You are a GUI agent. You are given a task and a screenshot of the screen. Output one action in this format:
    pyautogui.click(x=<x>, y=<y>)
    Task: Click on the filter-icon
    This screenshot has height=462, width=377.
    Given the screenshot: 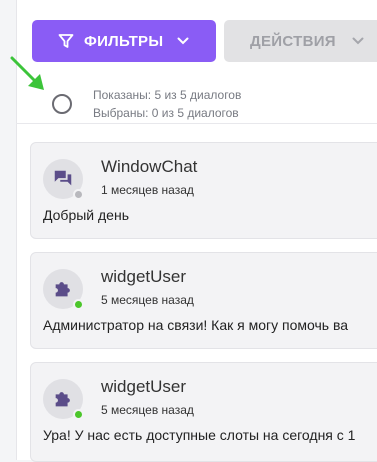 What is the action you would take?
    pyautogui.click(x=66, y=41)
    